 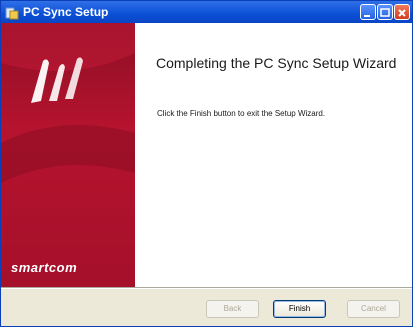 I want to click on maximize-button, so click(x=385, y=12).